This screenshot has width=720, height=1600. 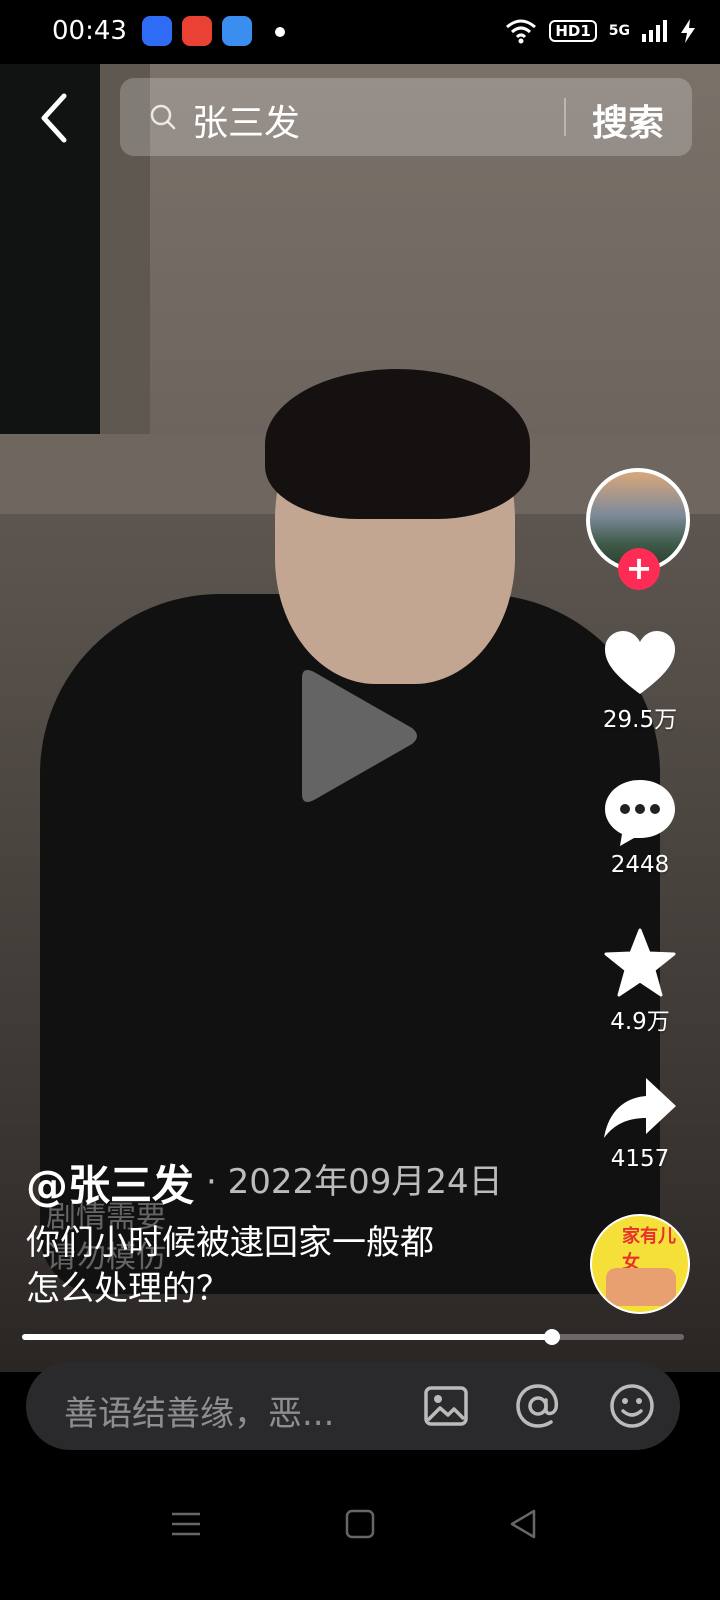 What do you see at coordinates (186, 1524) in the screenshot?
I see `menu-icon` at bounding box center [186, 1524].